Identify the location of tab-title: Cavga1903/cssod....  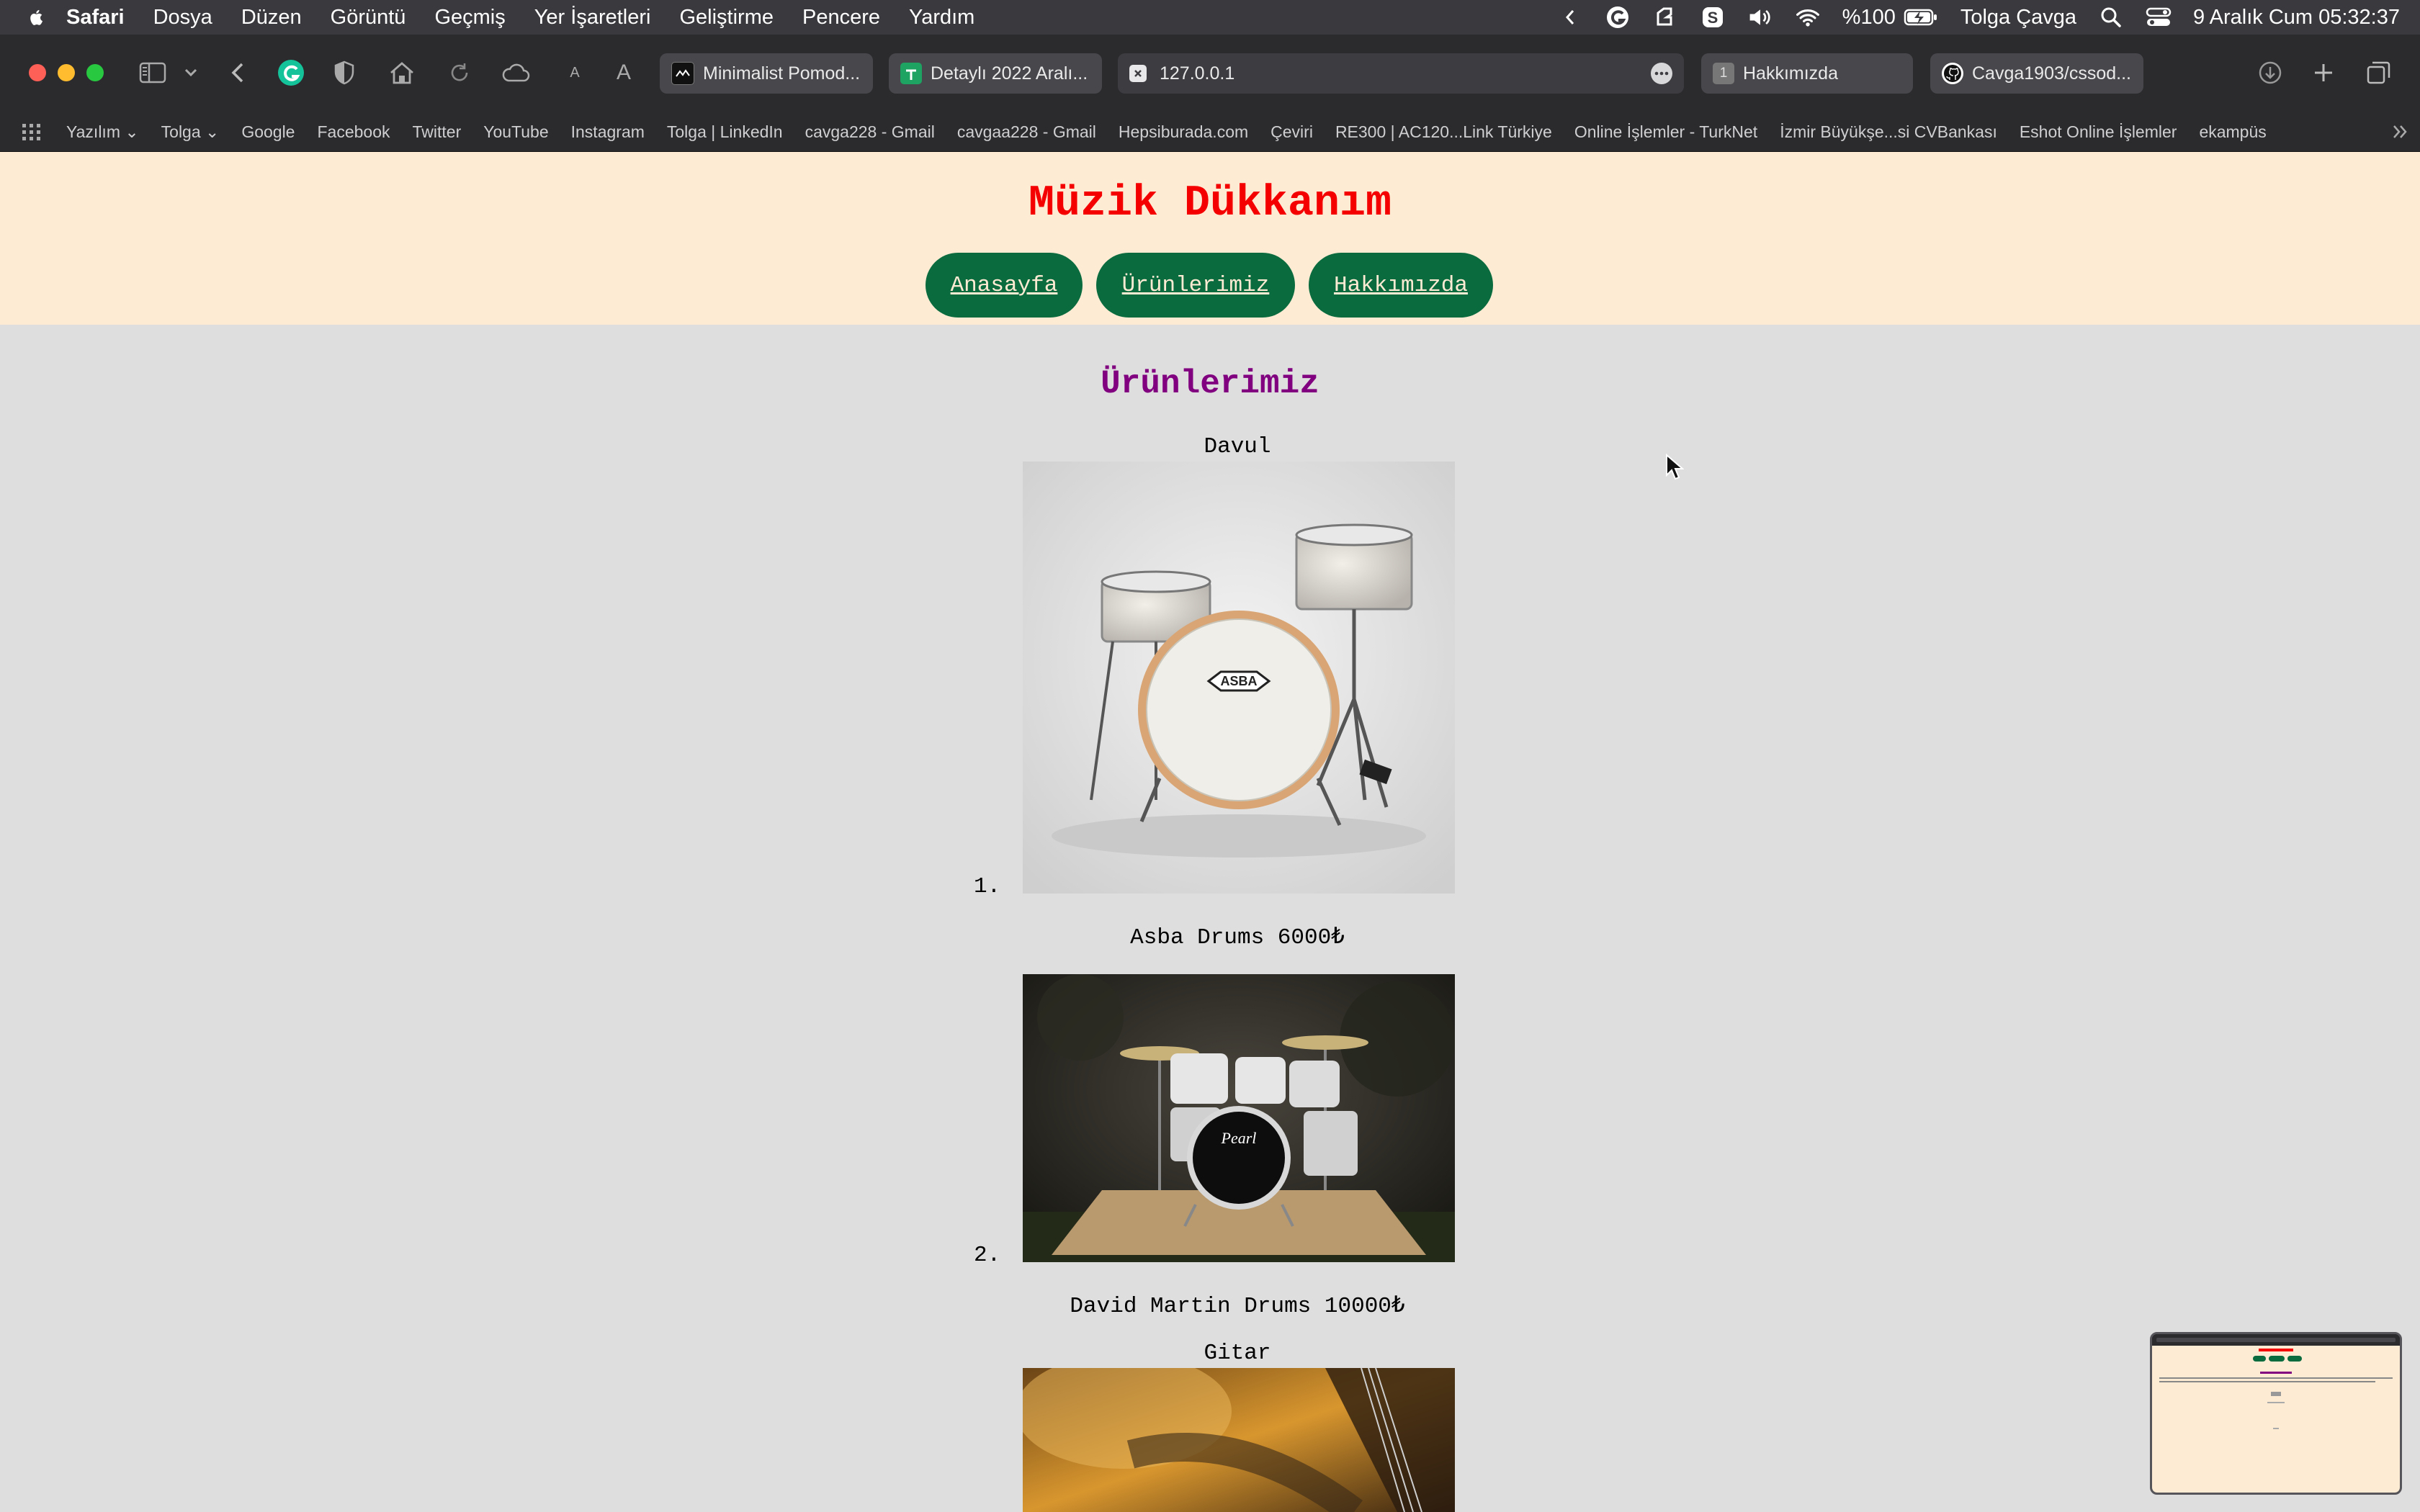
(2051, 73).